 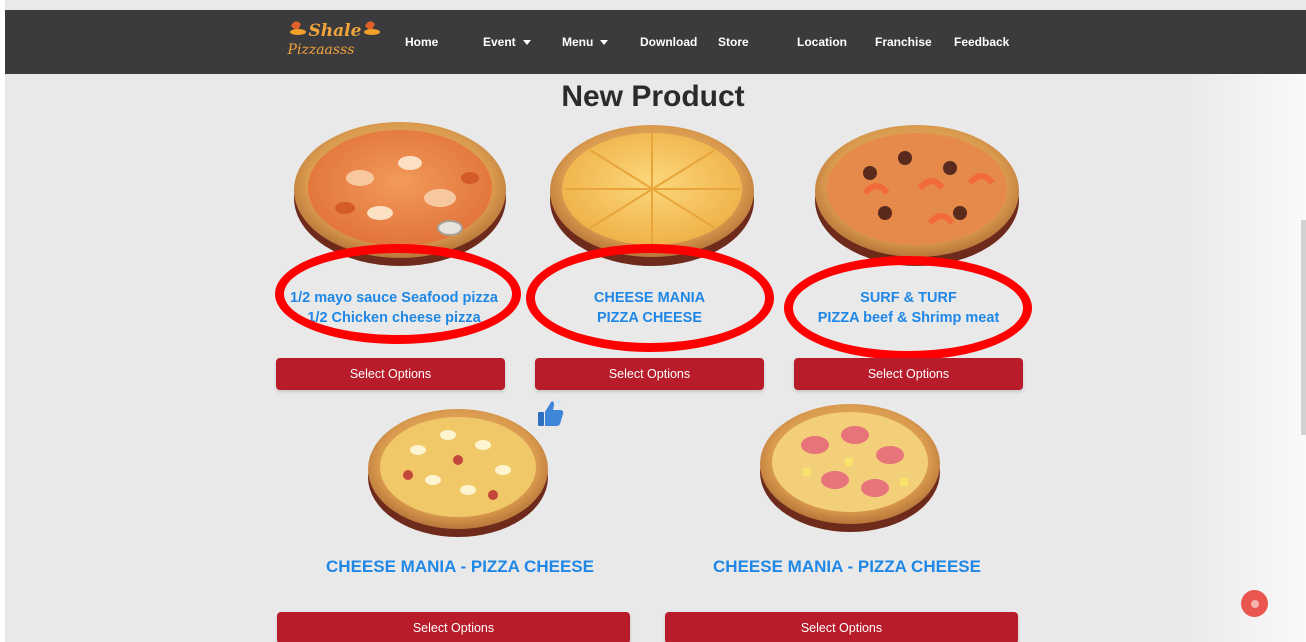 I want to click on floating-action-icon, so click(x=1254, y=603).